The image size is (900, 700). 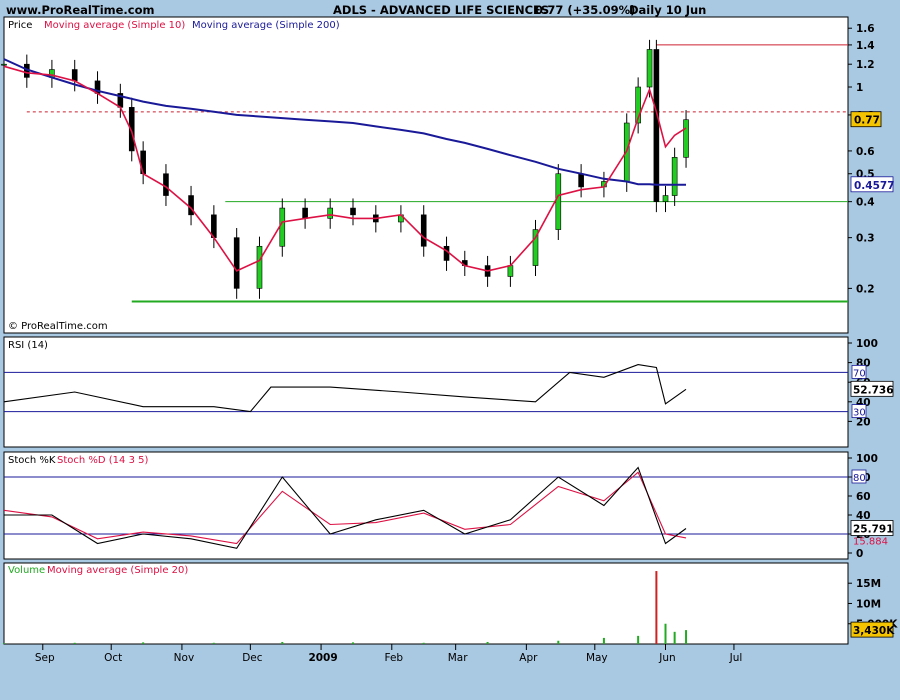 I want to click on rsi-level-label: 30, so click(x=859, y=413).